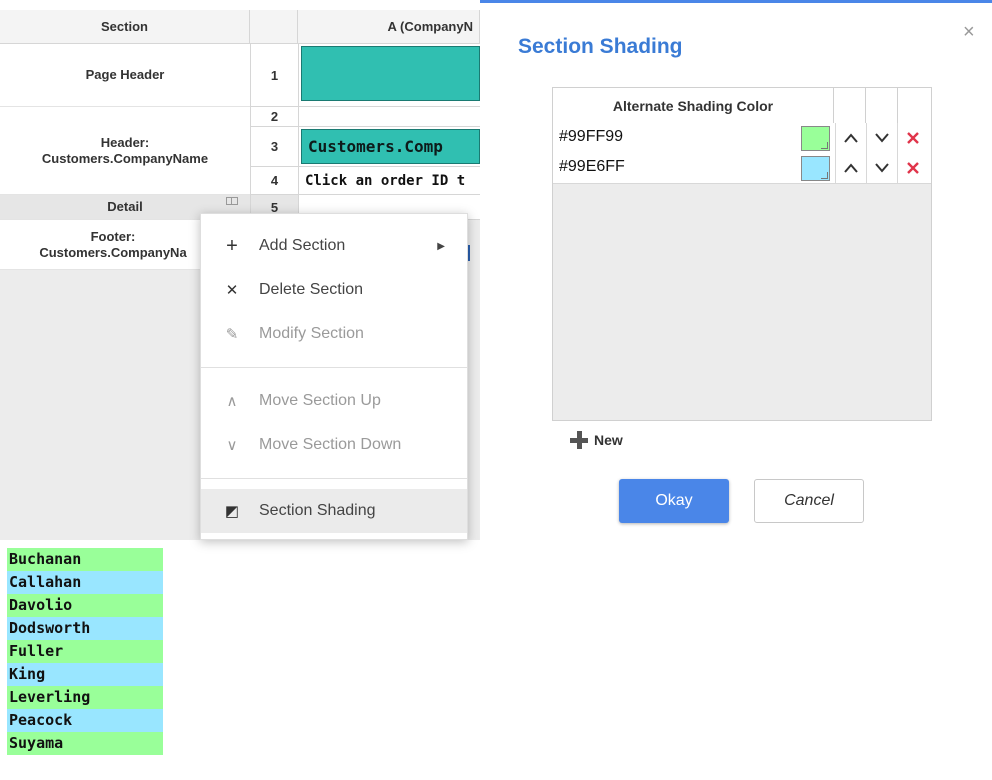 The height and width of the screenshot is (780, 992). I want to click on list-item: Fuller, so click(85, 651).